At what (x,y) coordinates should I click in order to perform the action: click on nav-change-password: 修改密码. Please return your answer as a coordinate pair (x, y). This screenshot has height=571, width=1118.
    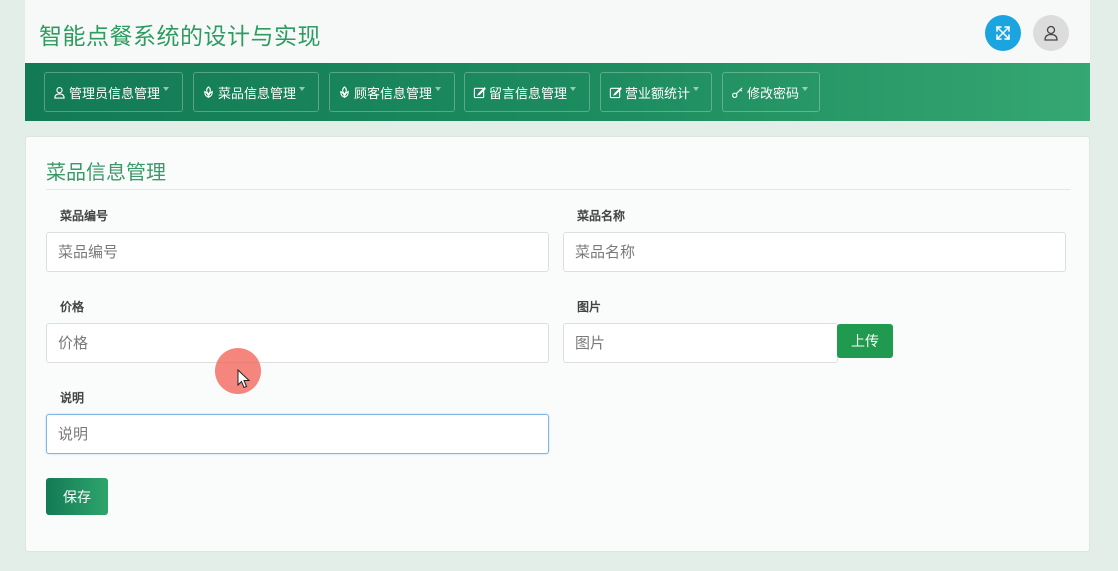
    Looking at the image, I should click on (771, 92).